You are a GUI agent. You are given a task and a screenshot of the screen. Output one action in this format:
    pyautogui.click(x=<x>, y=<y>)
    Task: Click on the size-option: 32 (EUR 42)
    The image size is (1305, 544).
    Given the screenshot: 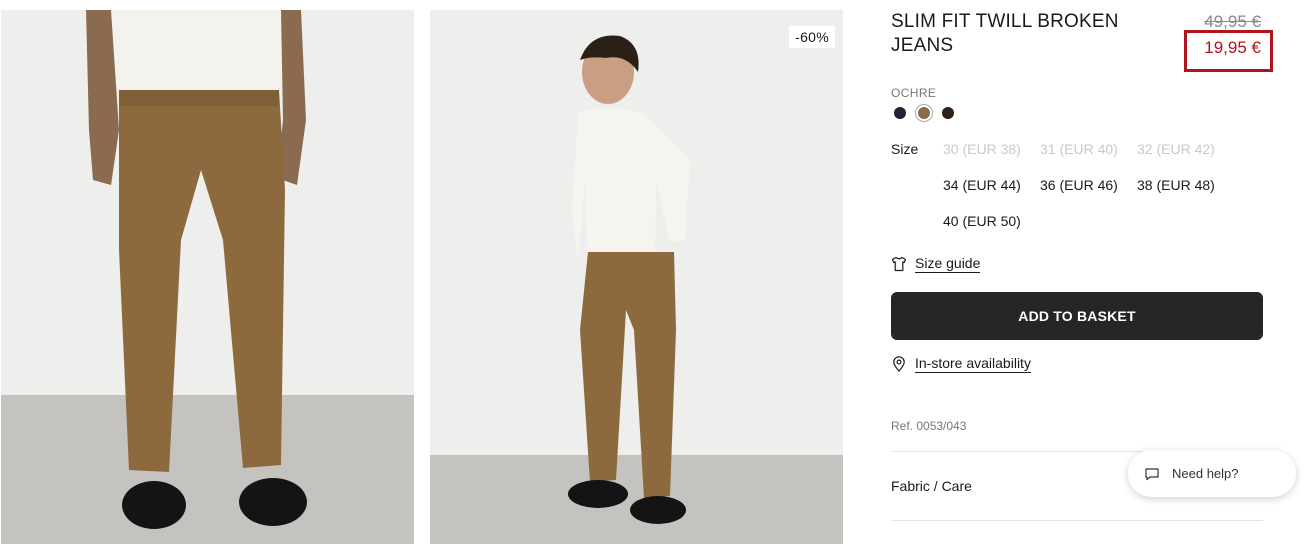 What is the action you would take?
    pyautogui.click(x=1192, y=149)
    